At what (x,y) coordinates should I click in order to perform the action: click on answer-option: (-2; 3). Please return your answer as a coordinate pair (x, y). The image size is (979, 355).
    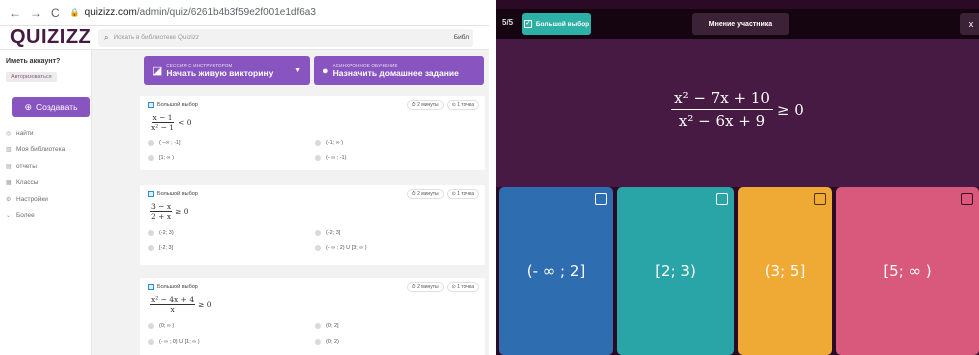
    Looking at the image, I should click on (161, 233).